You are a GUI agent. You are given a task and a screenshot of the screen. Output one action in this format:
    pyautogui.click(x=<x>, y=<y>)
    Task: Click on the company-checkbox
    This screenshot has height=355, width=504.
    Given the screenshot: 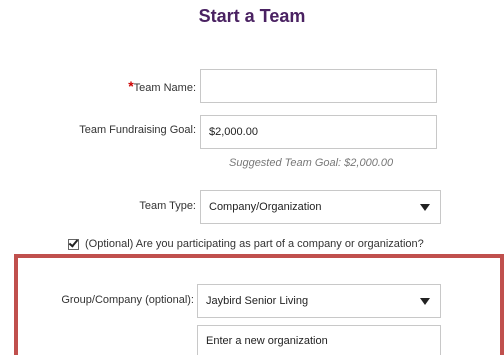 What is the action you would take?
    pyautogui.click(x=73, y=243)
    